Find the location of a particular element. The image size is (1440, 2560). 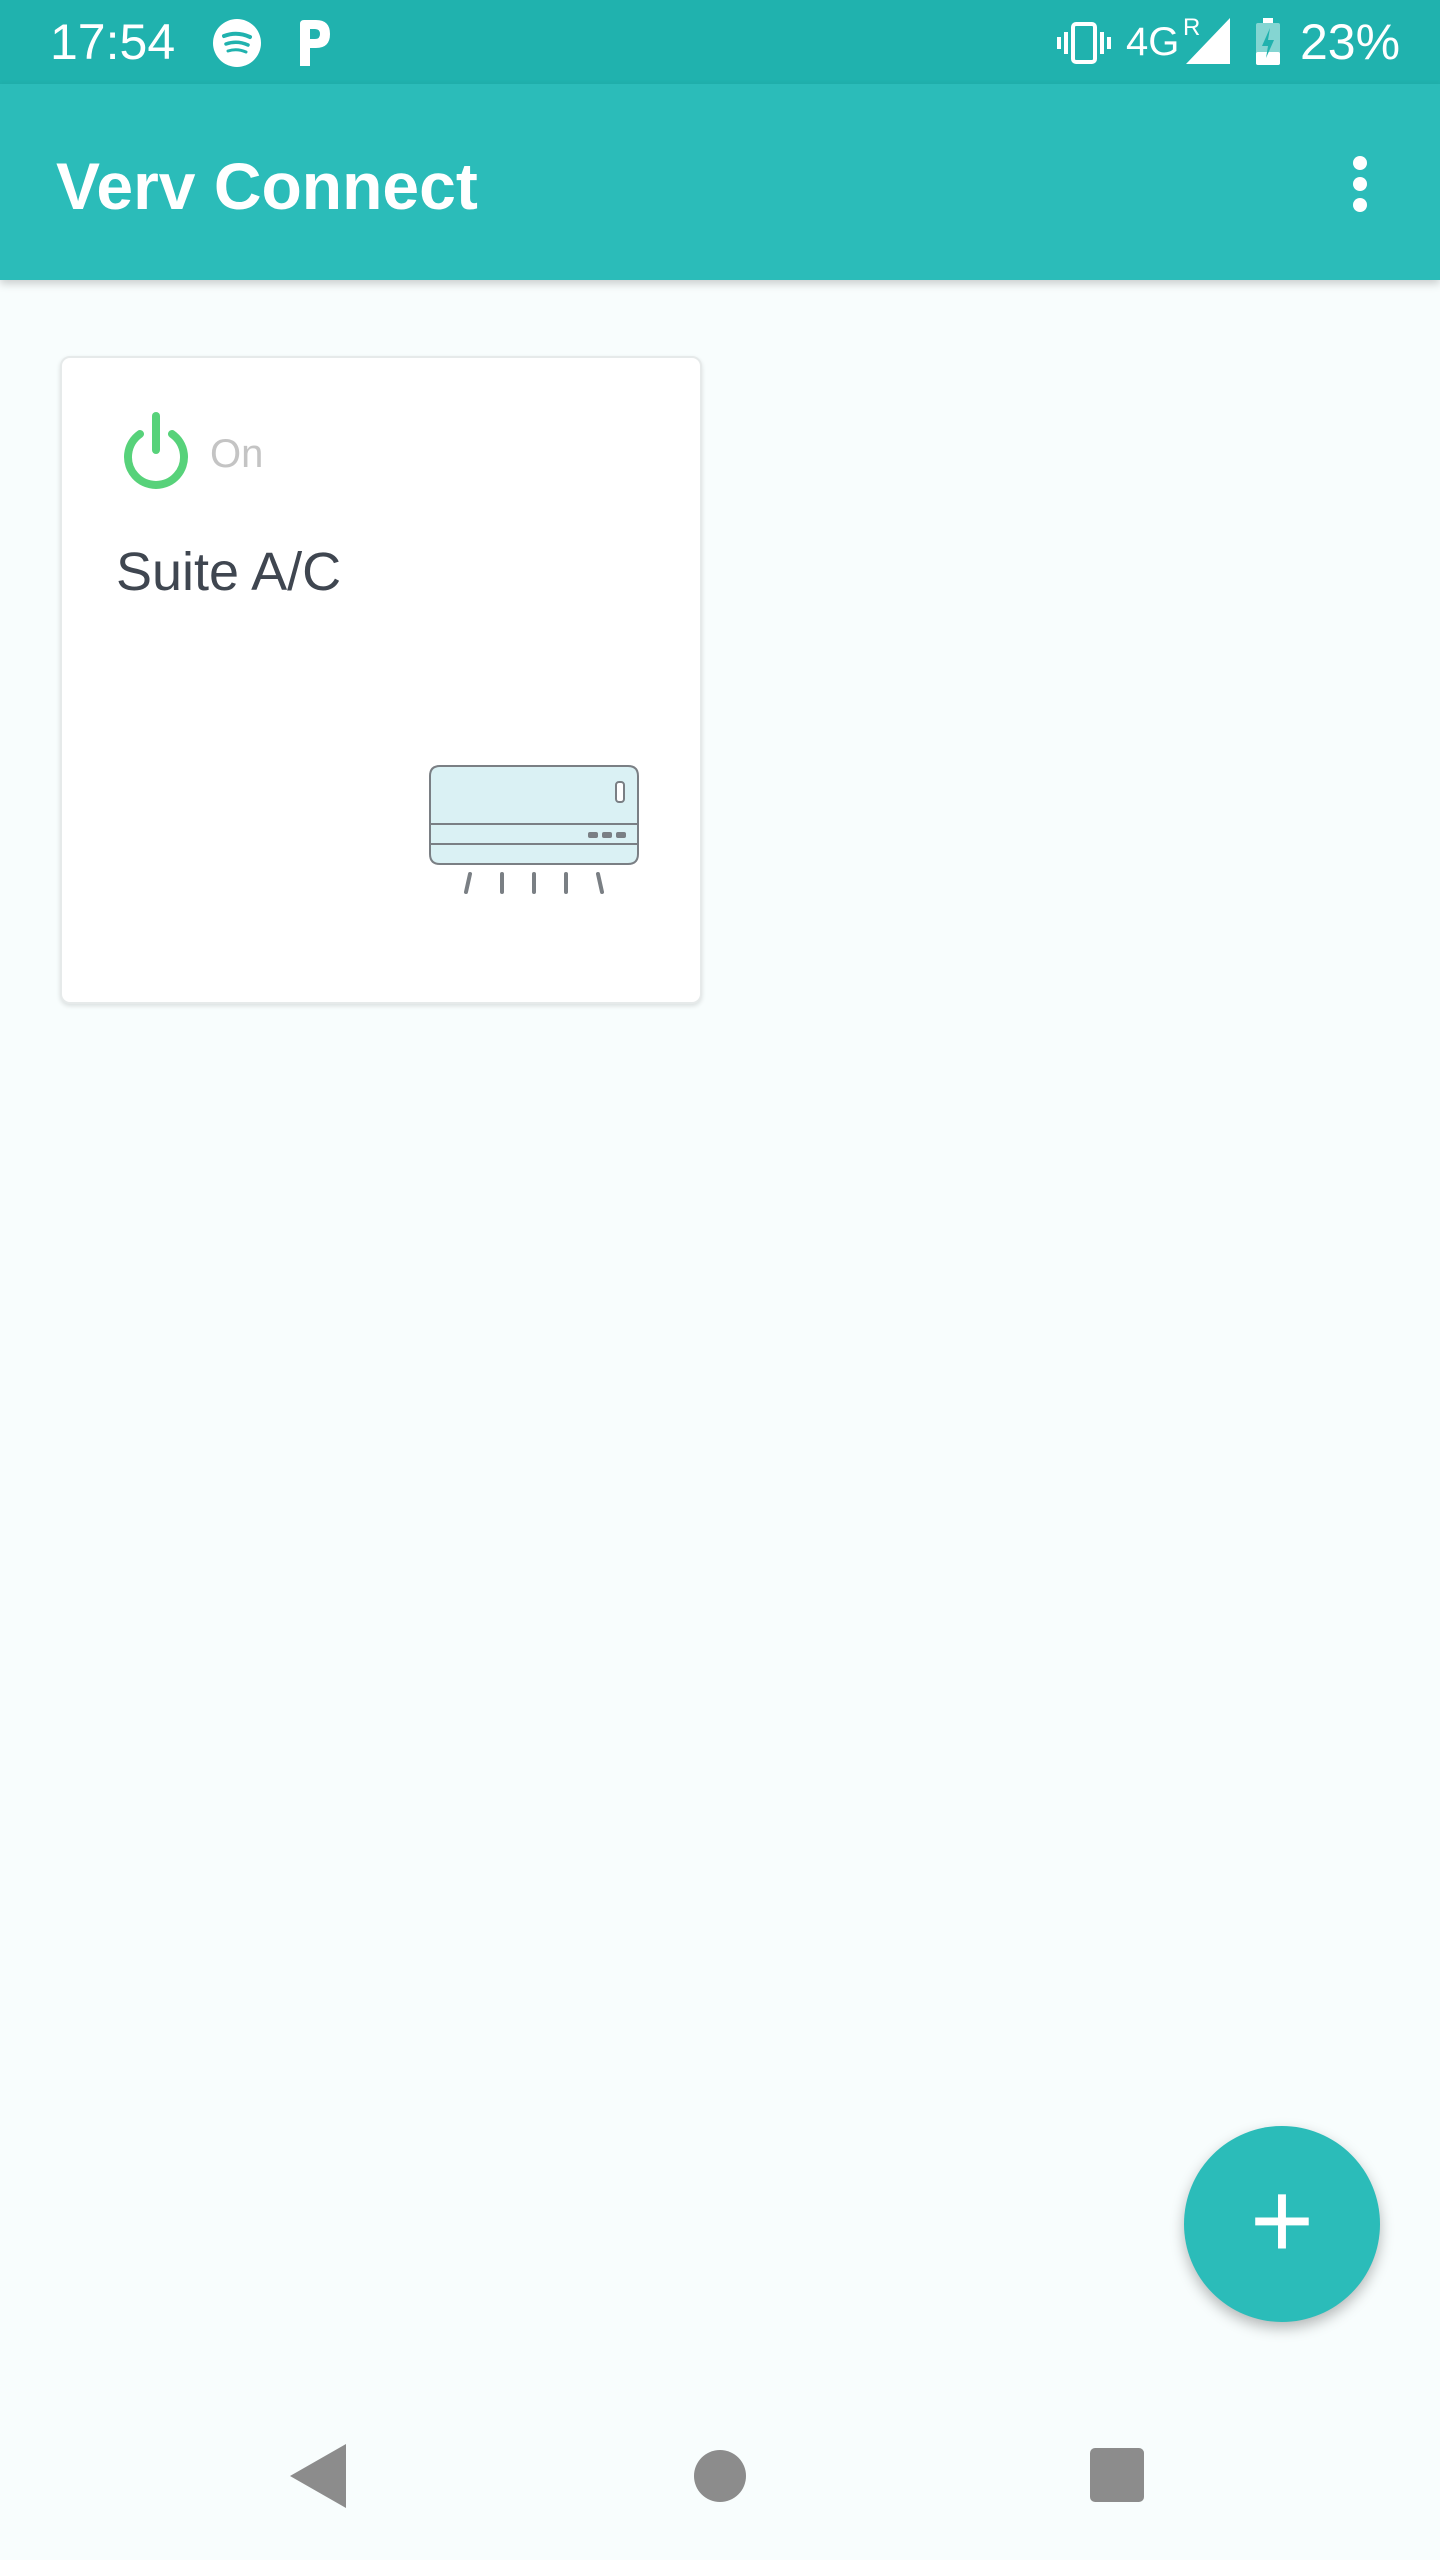

navigation-bar is located at coordinates (720, 2490).